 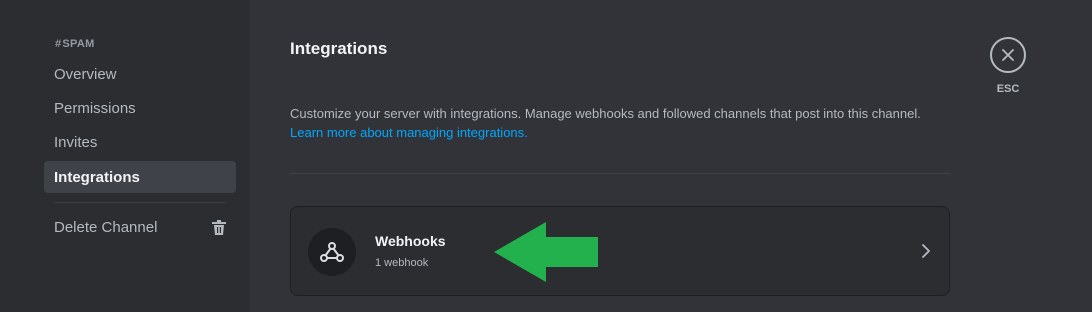 I want to click on trash-icon, so click(x=219, y=227).